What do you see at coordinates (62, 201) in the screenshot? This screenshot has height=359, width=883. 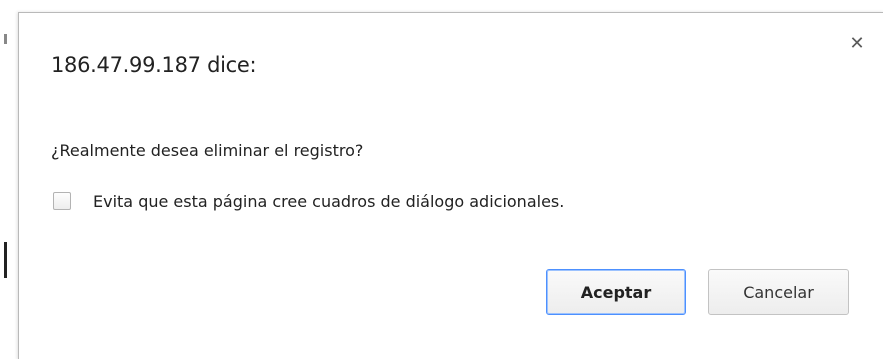 I see `suppress-dialogs-checkbox` at bounding box center [62, 201].